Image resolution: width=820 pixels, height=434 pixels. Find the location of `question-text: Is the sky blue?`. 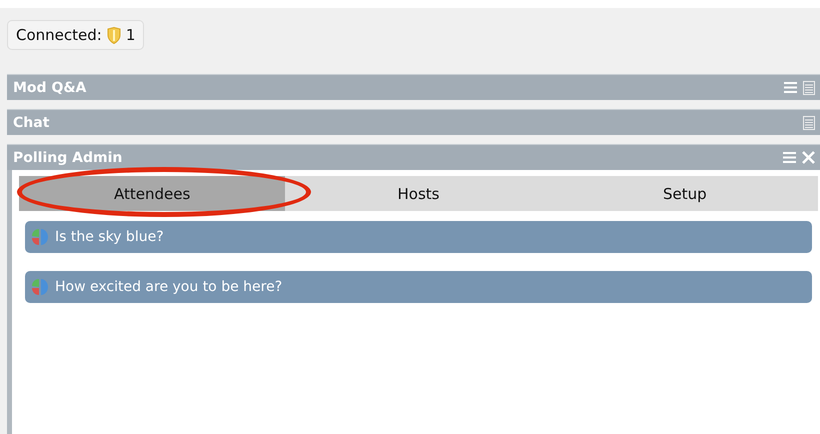

question-text: Is the sky blue? is located at coordinates (109, 237).